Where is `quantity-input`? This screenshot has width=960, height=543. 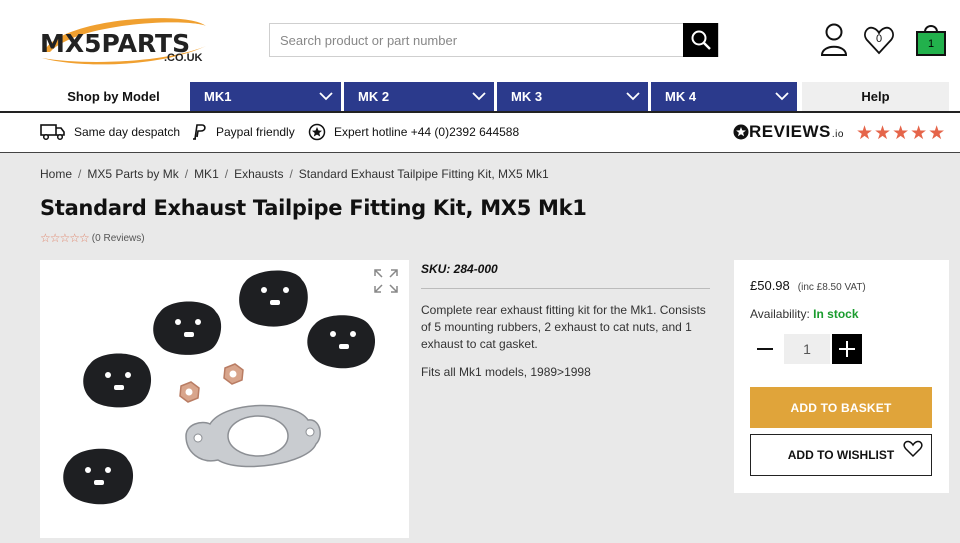
quantity-input is located at coordinates (807, 349).